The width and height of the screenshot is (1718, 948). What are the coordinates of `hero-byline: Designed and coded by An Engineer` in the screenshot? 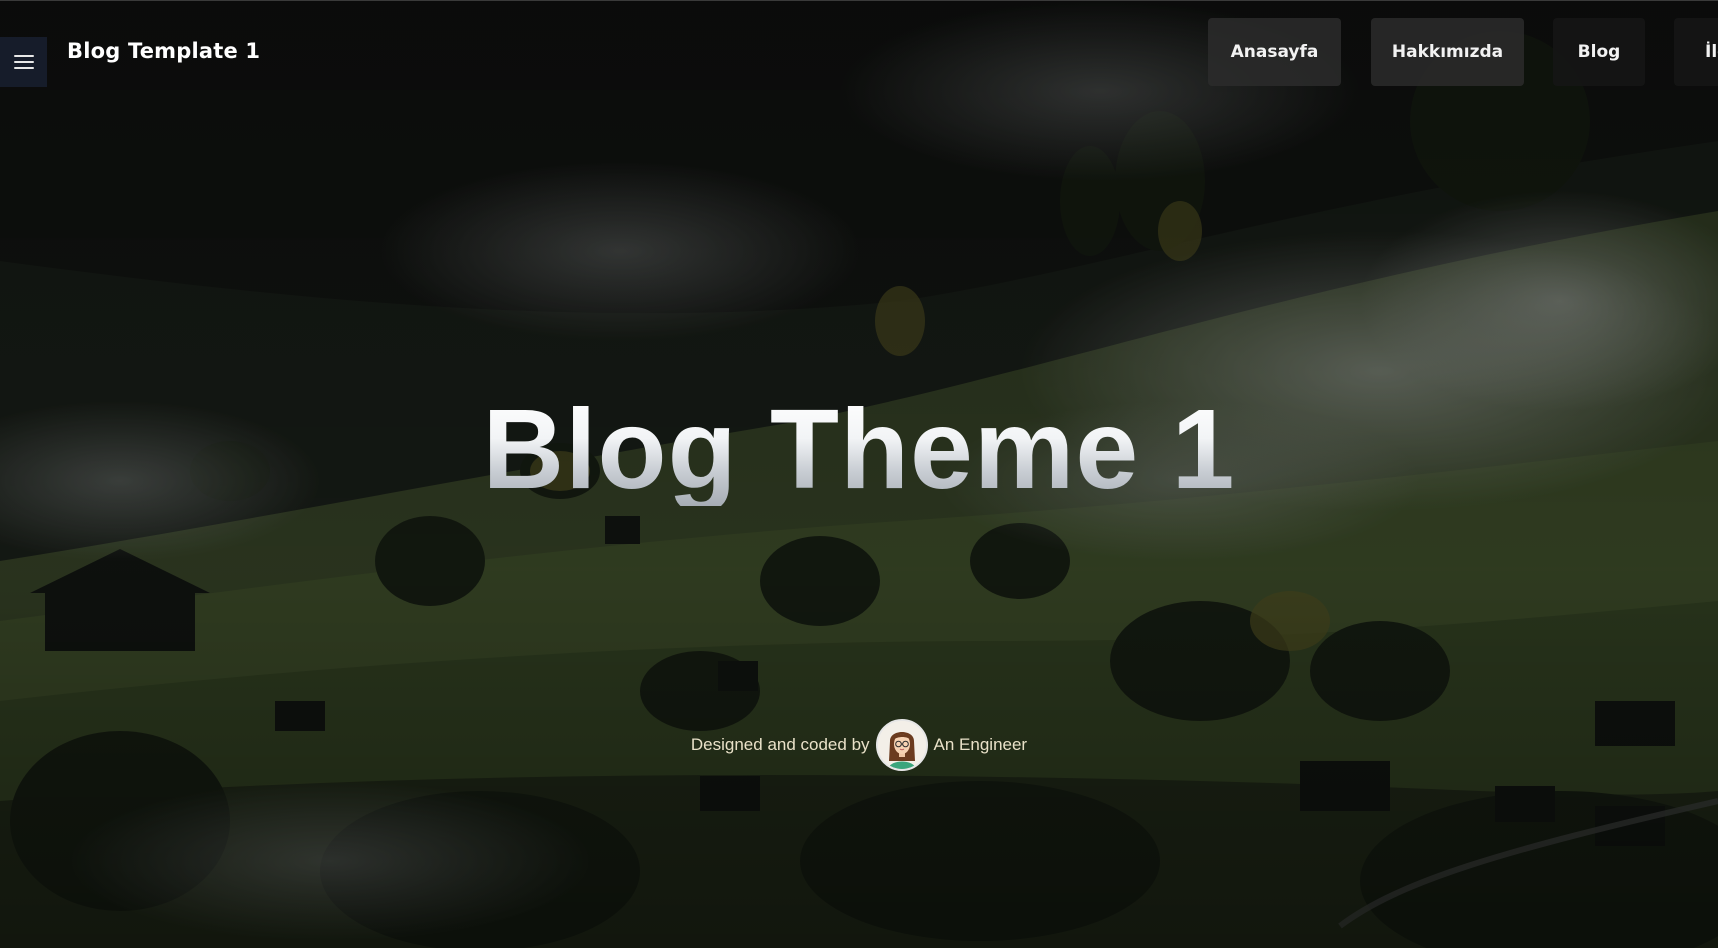 It's located at (859, 745).